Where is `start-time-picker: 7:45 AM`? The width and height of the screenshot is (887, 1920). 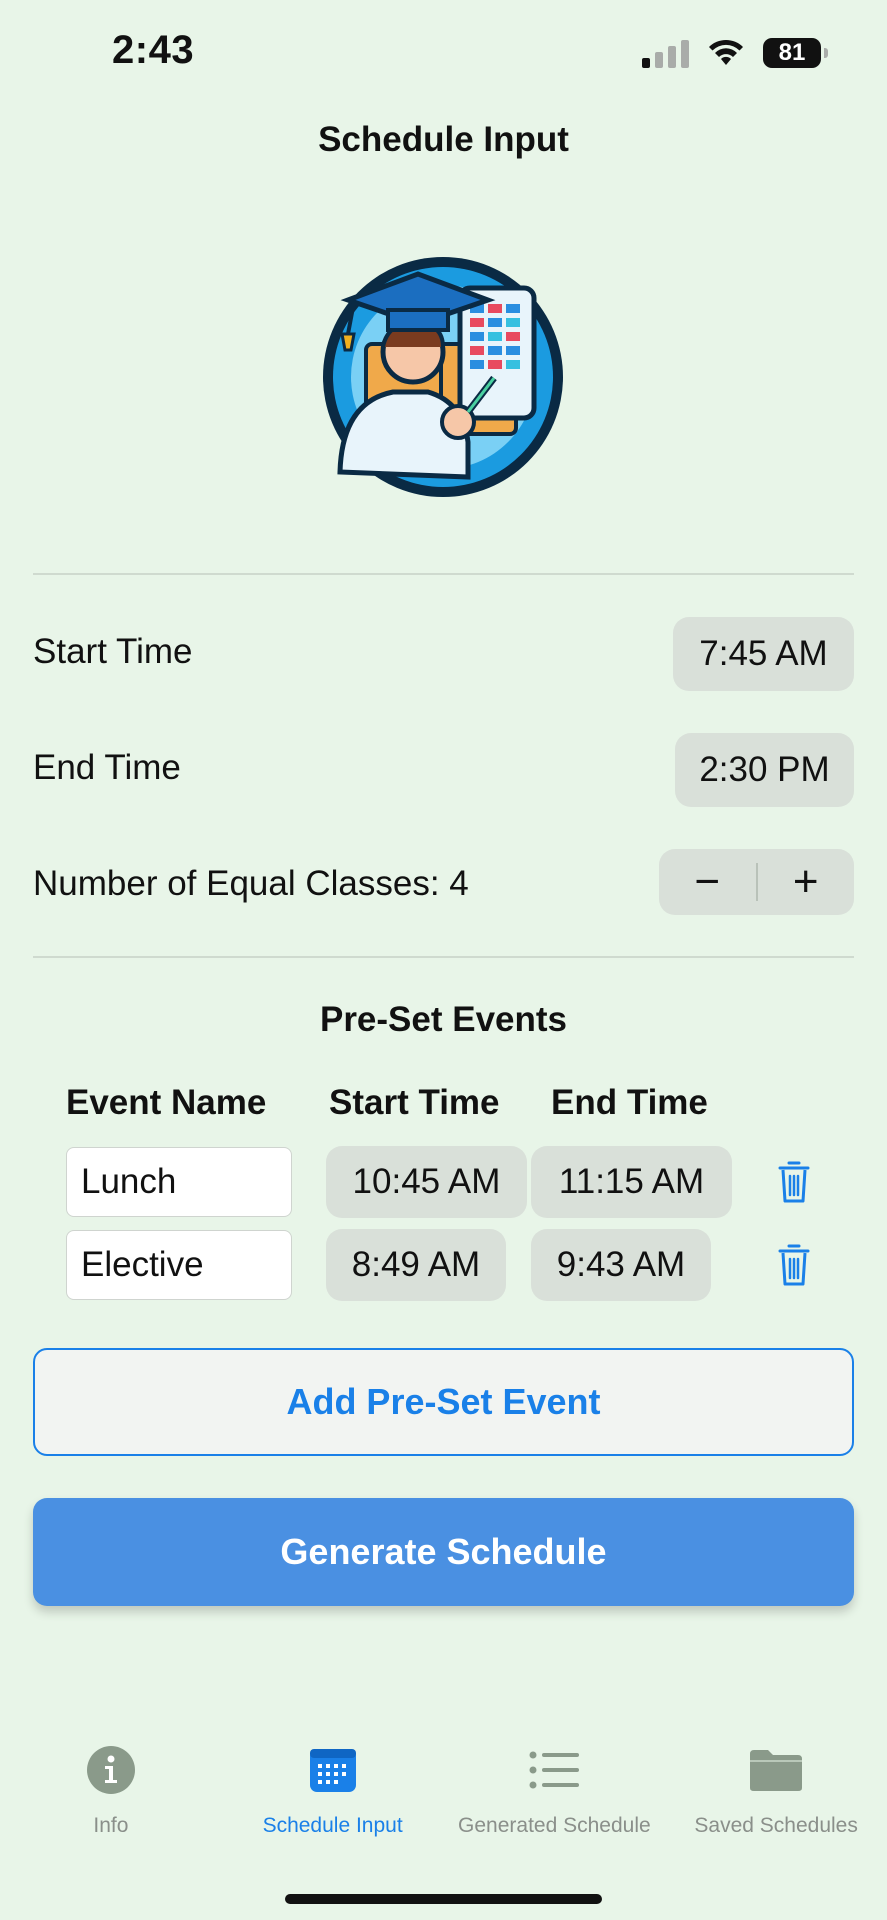 start-time-picker: 7:45 AM is located at coordinates (763, 654).